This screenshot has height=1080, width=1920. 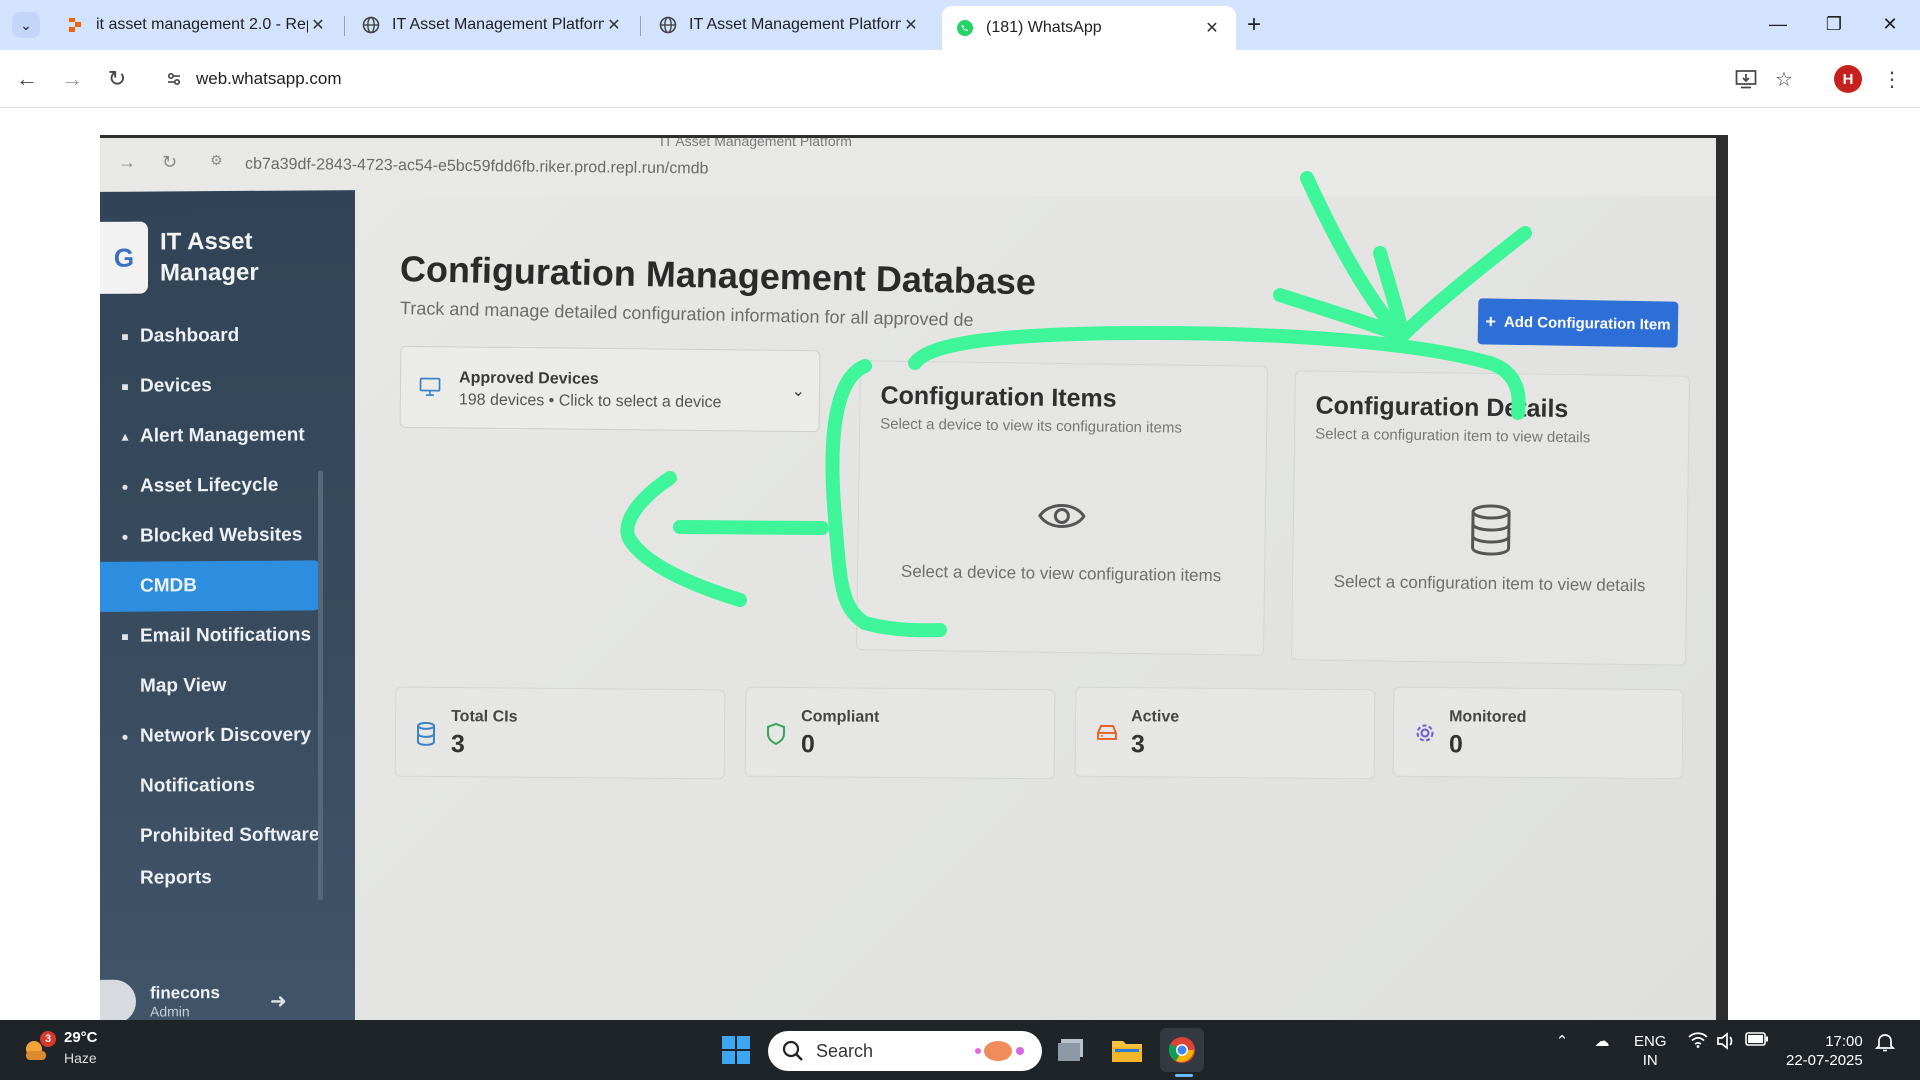 I want to click on back-button: ←, so click(x=27, y=79).